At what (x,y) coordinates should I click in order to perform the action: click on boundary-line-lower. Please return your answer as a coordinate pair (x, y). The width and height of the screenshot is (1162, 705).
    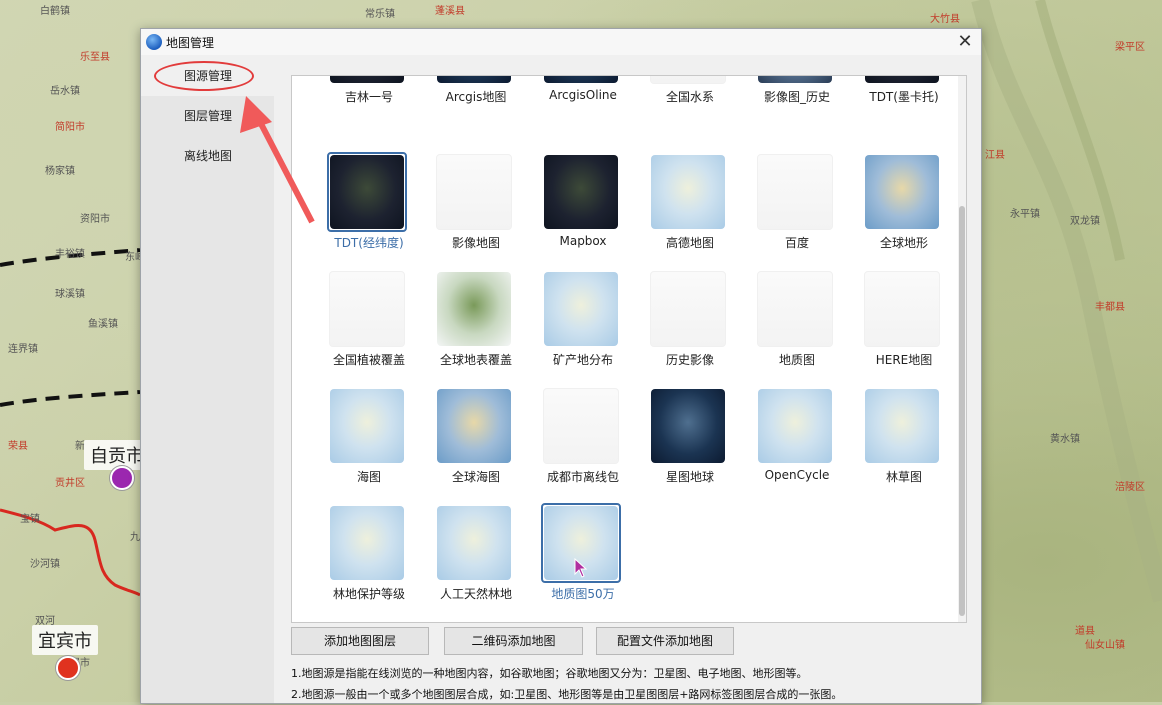
    Looking at the image, I should click on (70, 398).